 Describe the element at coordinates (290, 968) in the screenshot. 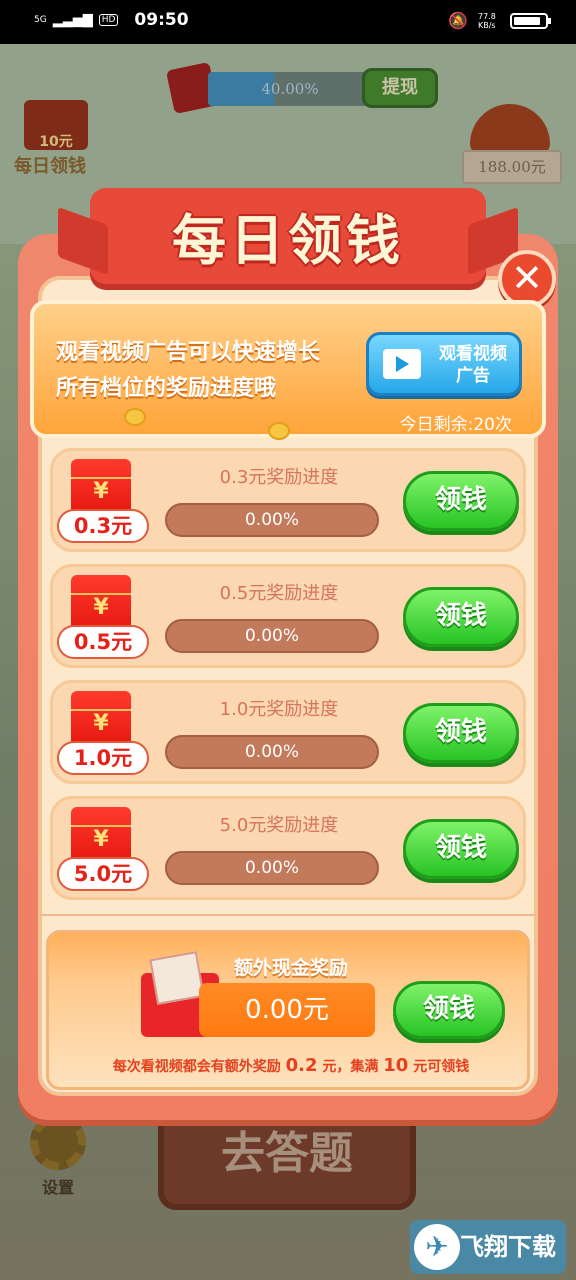

I see `bonus-title: 额外现金奖励` at that location.